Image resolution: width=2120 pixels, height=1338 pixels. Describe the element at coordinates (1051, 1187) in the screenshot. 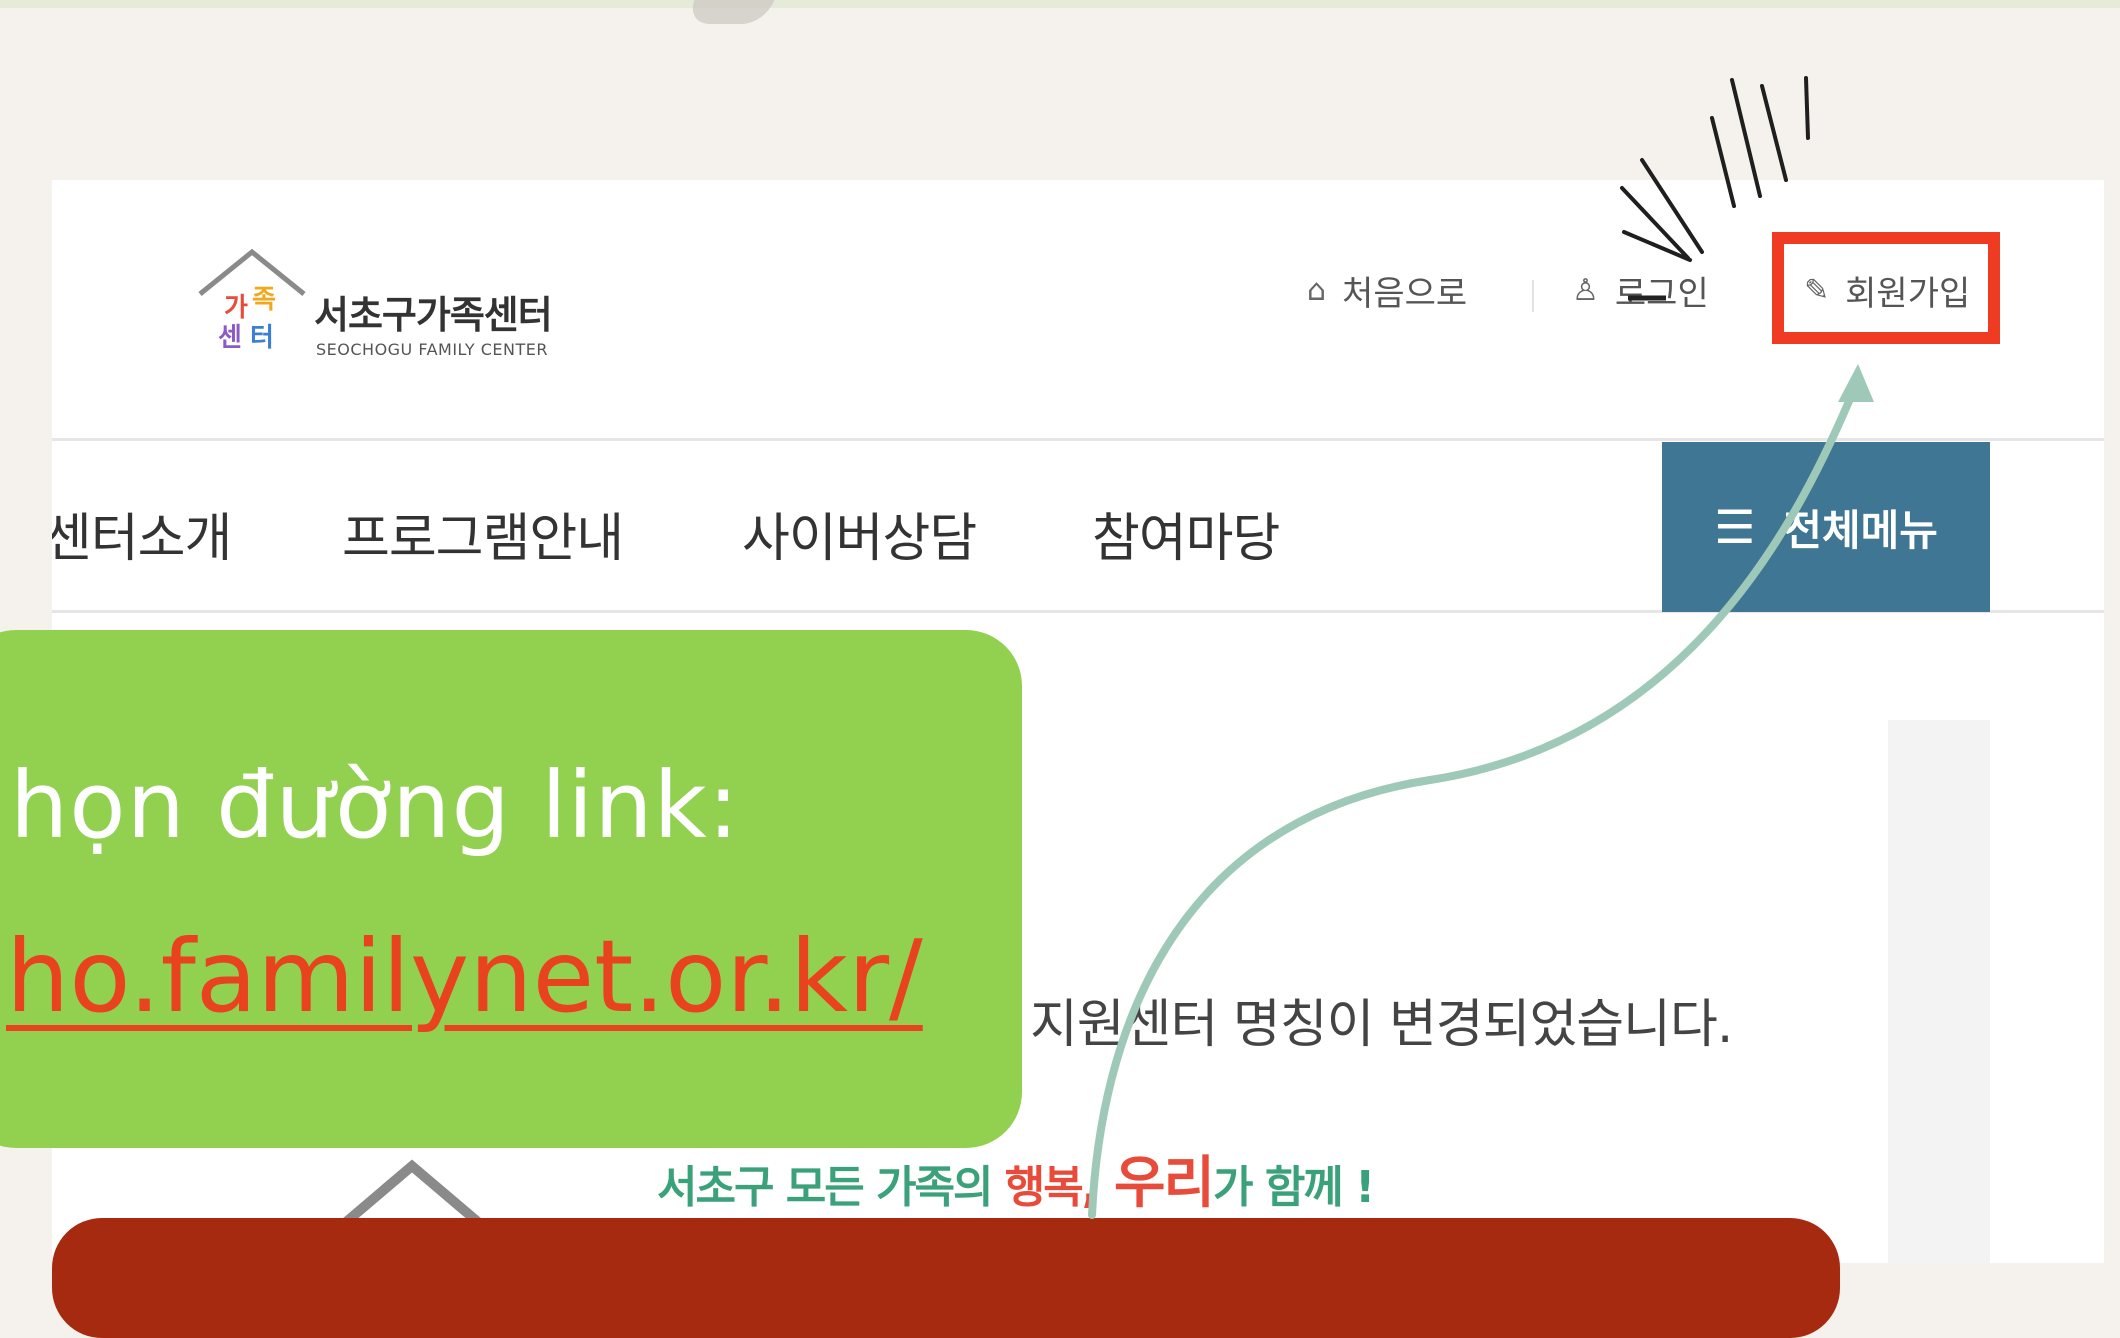

I see `slogan-happy: 행복,` at that location.